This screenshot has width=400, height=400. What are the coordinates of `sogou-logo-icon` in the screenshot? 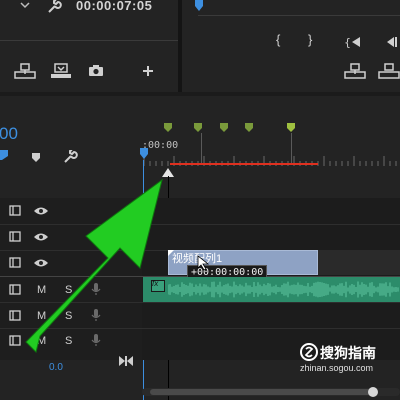 It's located at (309, 352).